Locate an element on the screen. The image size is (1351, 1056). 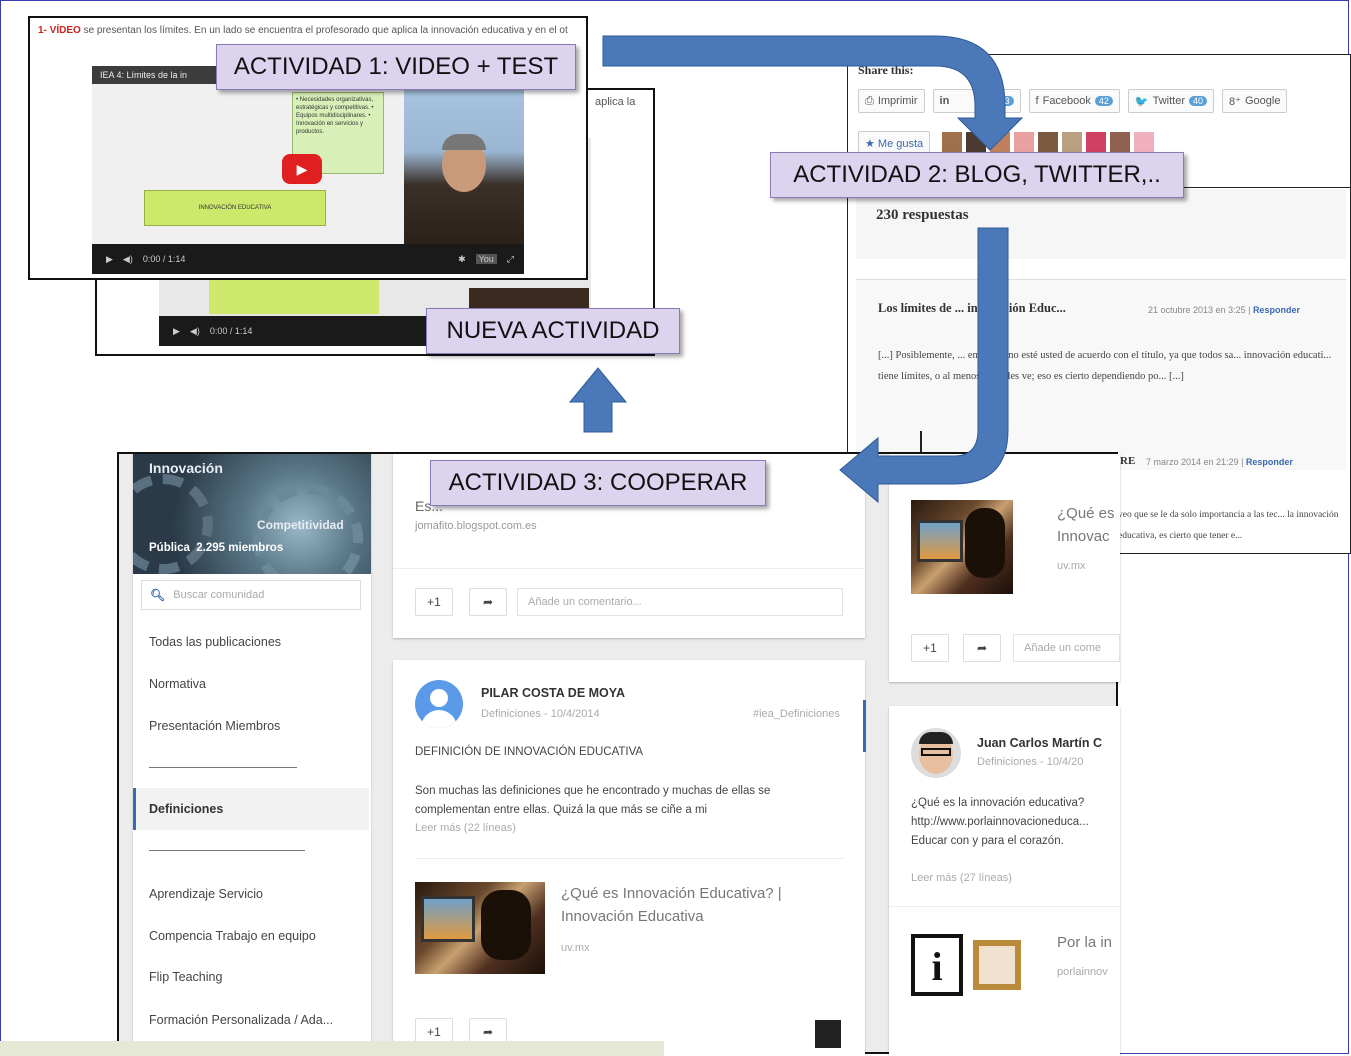
arrow-up-nueva is located at coordinates (598, 400).